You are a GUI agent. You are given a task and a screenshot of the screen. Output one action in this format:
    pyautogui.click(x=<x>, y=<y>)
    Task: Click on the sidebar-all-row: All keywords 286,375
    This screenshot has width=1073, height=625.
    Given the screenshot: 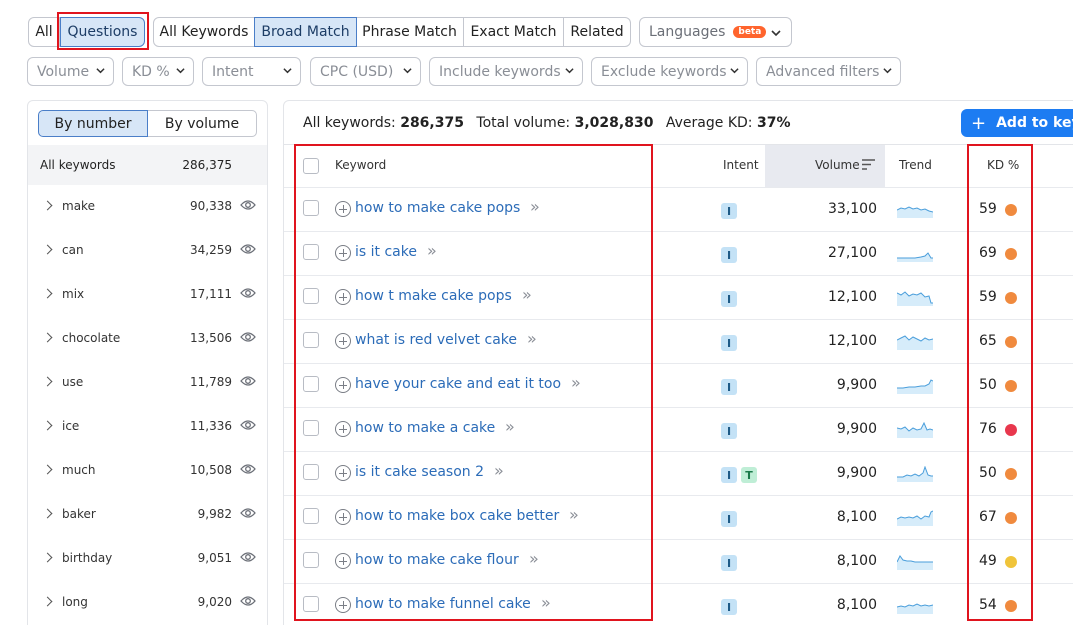 What is the action you would take?
    pyautogui.click(x=147, y=165)
    